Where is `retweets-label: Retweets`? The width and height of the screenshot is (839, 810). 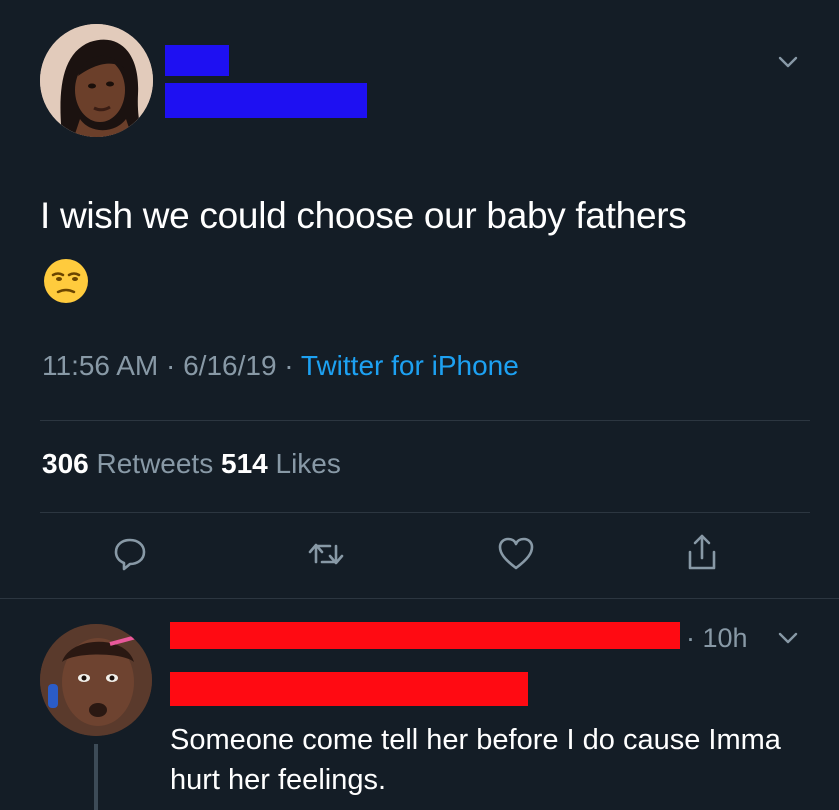 retweets-label: Retweets is located at coordinates (154, 463).